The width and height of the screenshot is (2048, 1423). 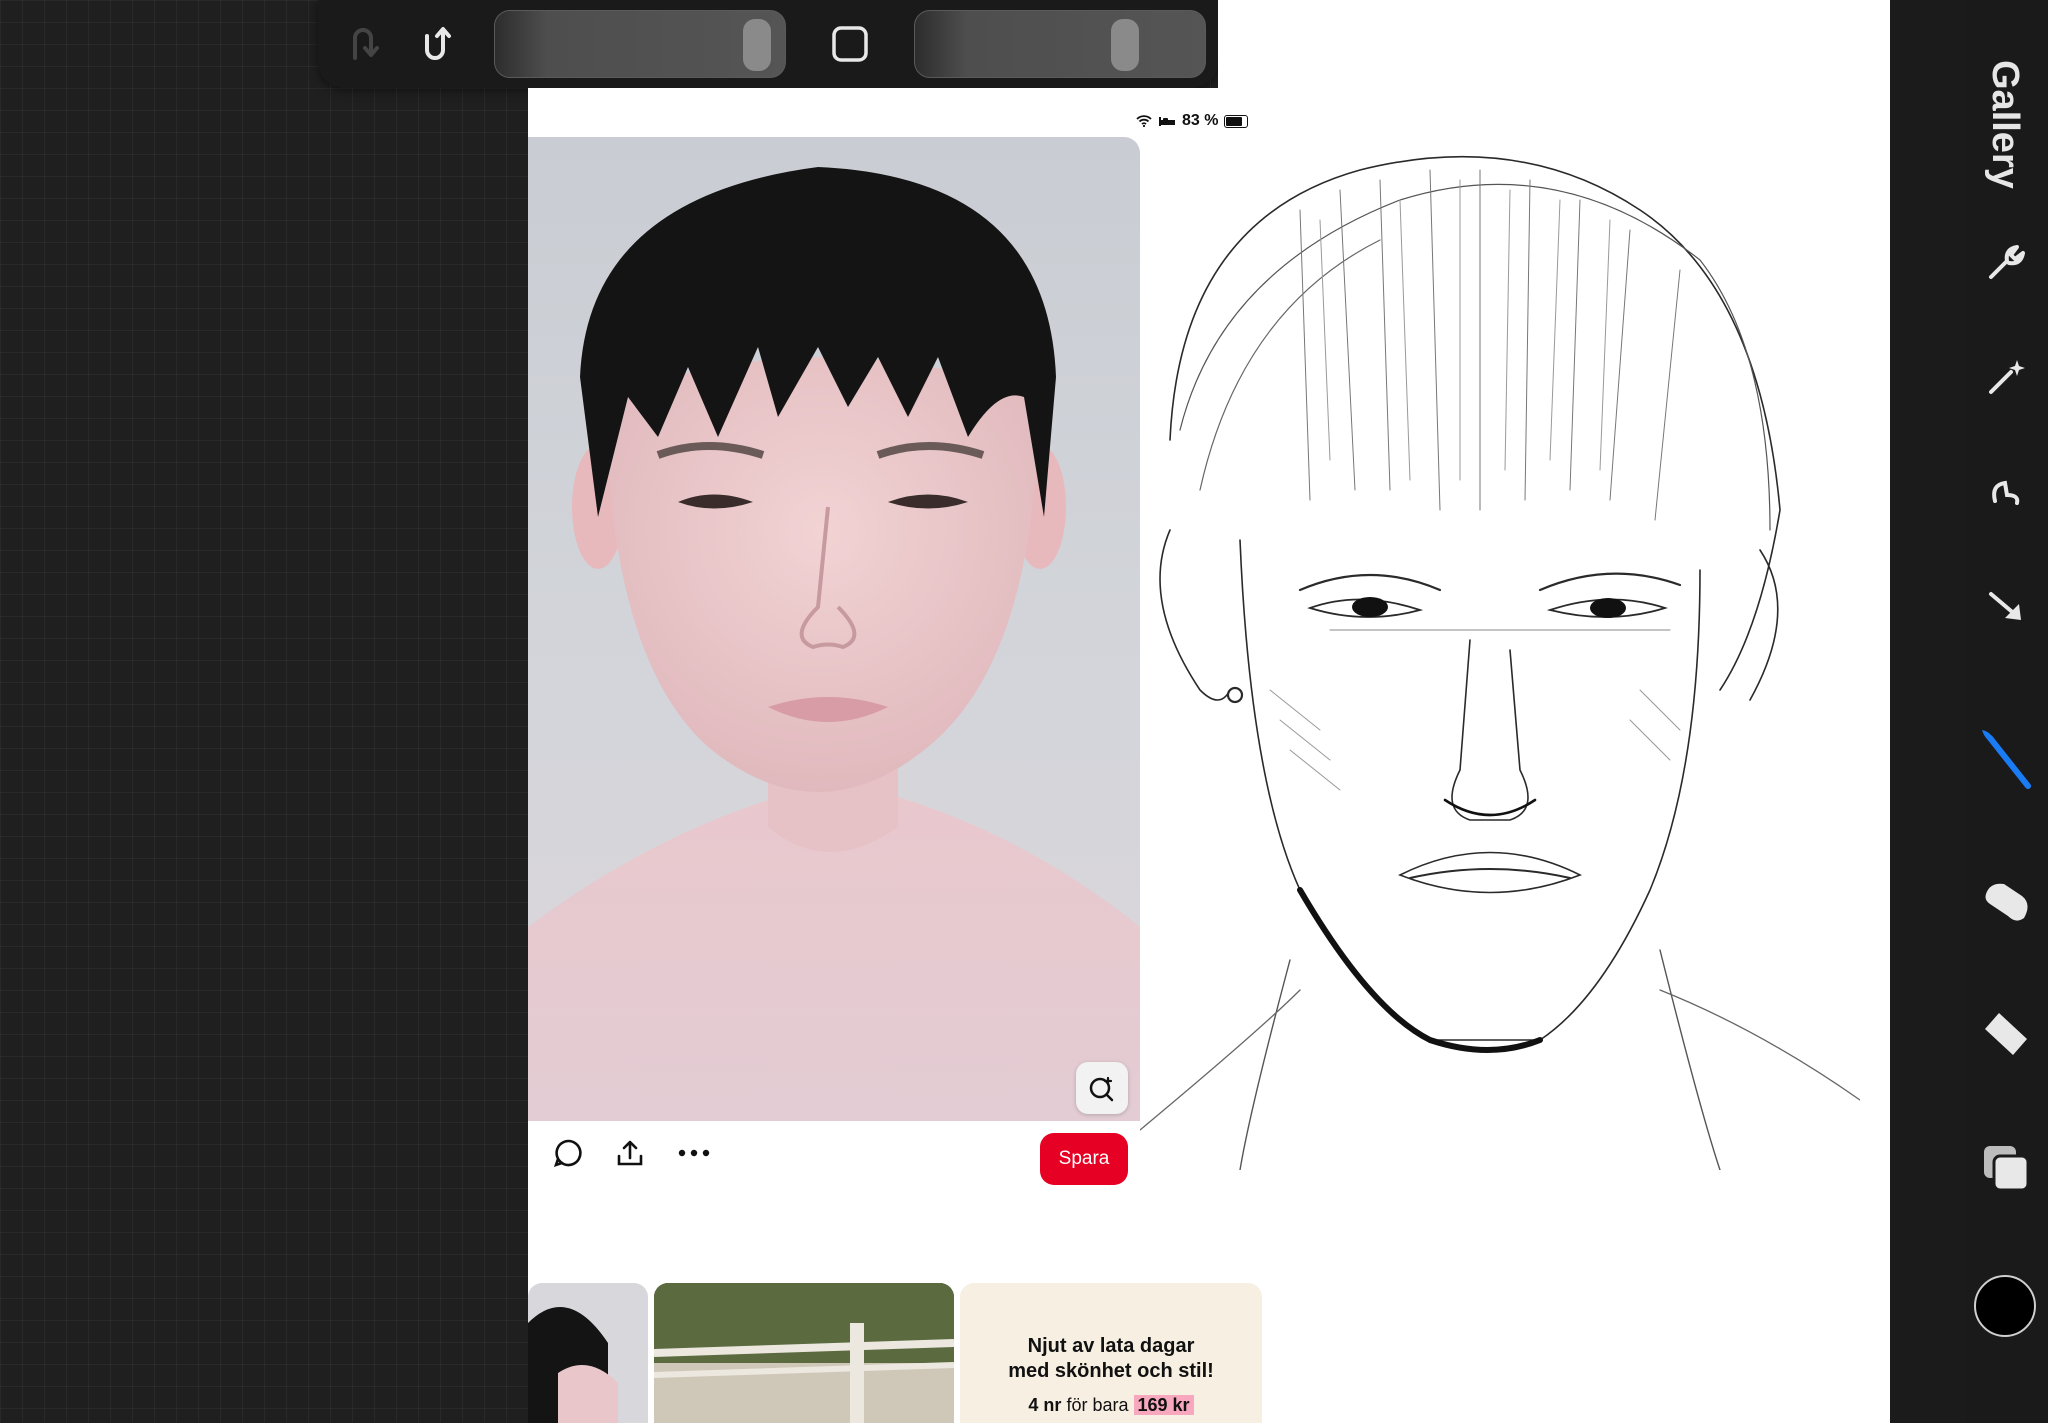 What do you see at coordinates (2006, 607) in the screenshot?
I see `transform-arrow-icon` at bounding box center [2006, 607].